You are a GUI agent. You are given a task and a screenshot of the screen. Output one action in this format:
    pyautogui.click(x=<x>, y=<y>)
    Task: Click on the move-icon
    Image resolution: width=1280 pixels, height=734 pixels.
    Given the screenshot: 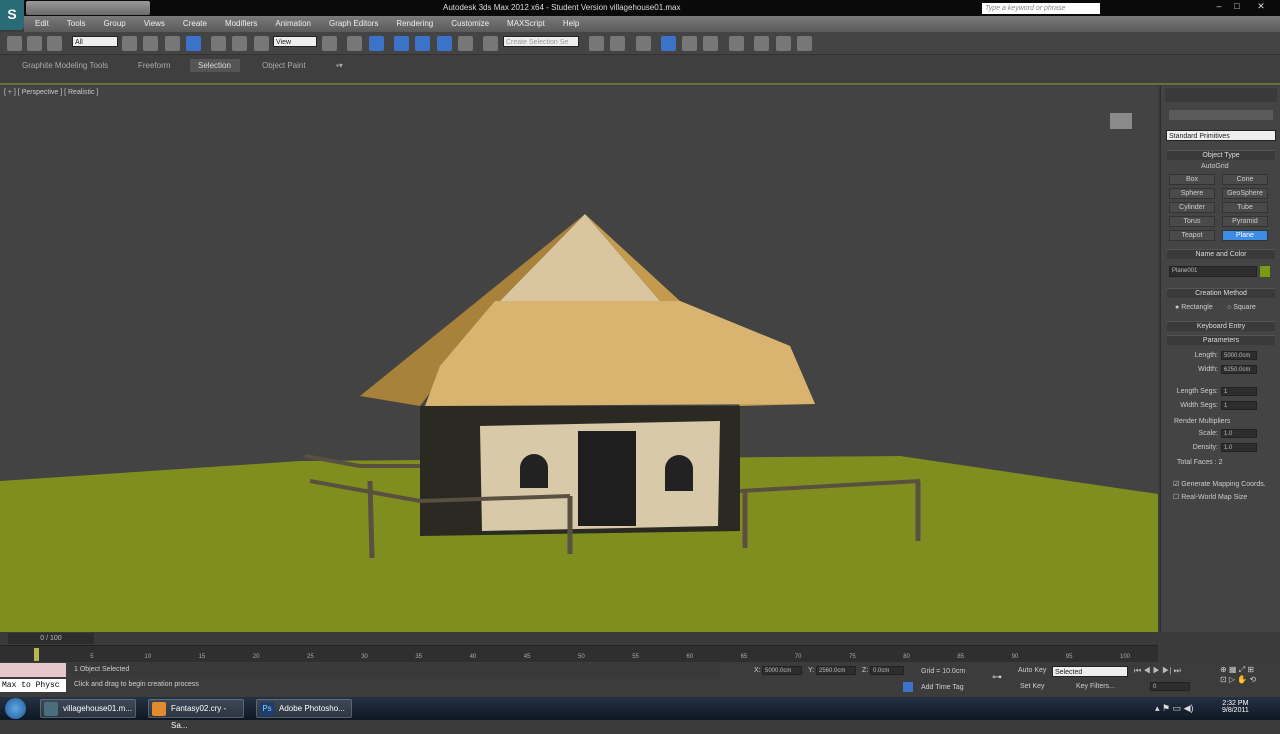 What is the action you would take?
    pyautogui.click(x=218, y=43)
    